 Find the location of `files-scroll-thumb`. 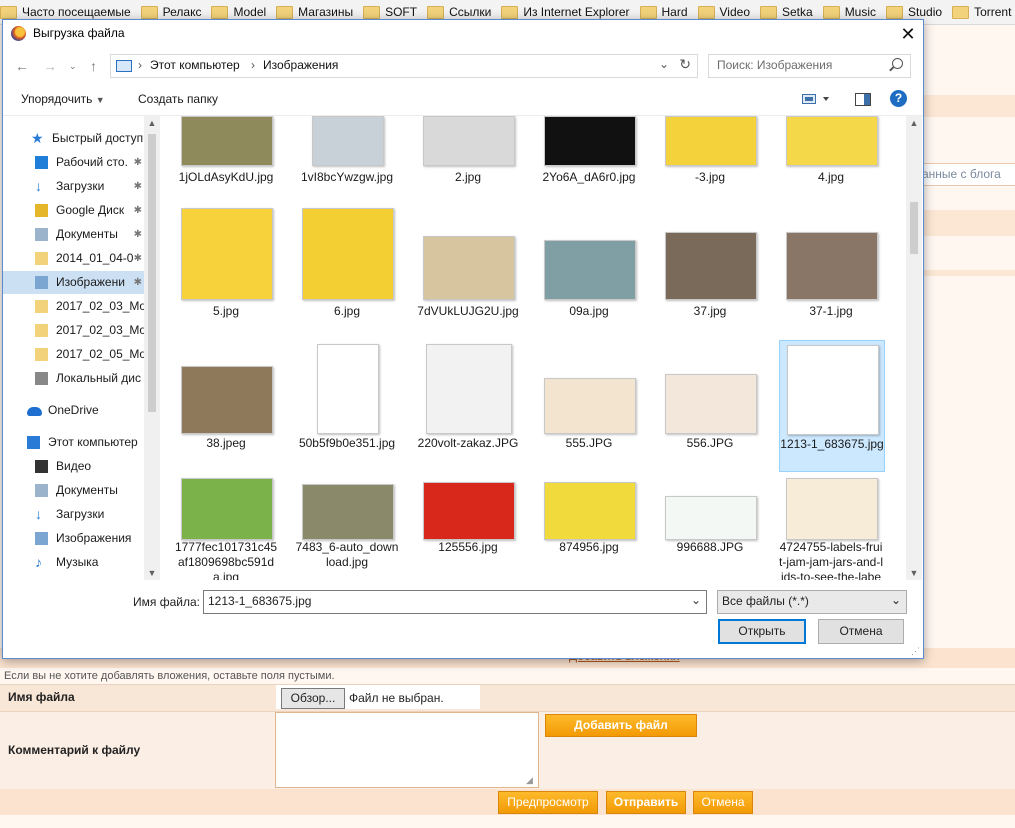

files-scroll-thumb is located at coordinates (914, 228).